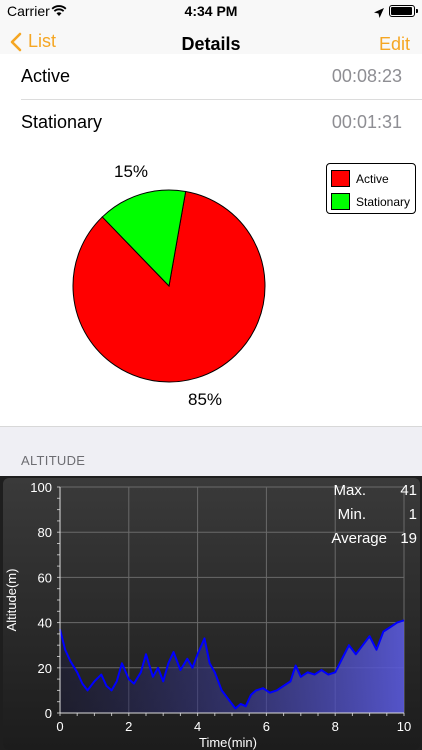  What do you see at coordinates (48, 713) in the screenshot?
I see `y-tick-label: 0` at bounding box center [48, 713].